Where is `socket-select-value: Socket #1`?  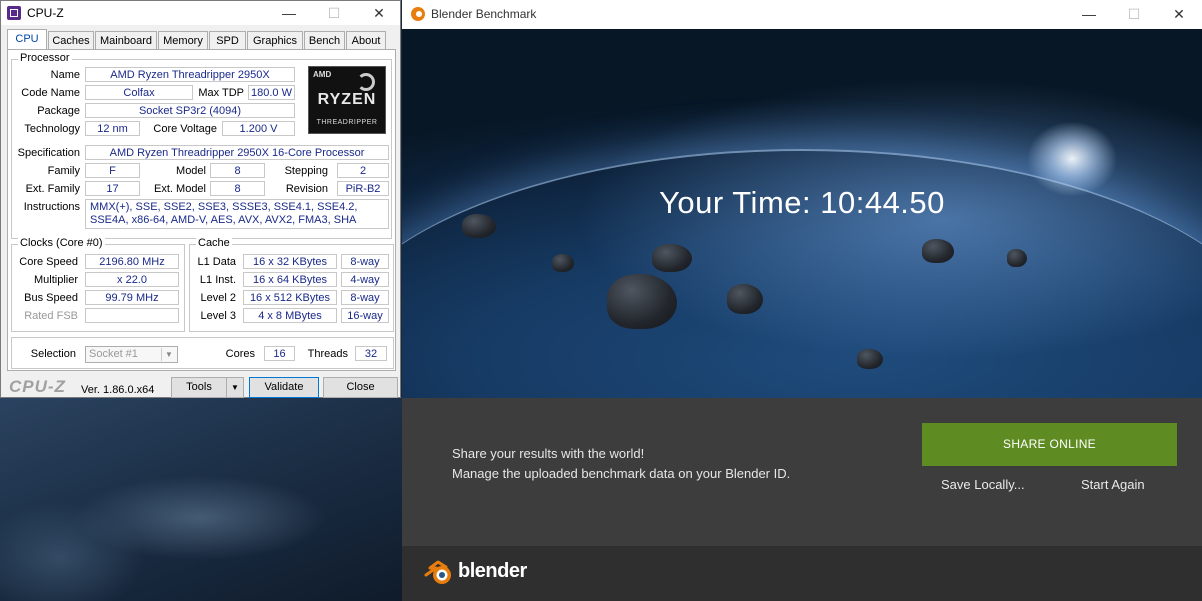
socket-select-value: Socket #1 is located at coordinates (113, 354).